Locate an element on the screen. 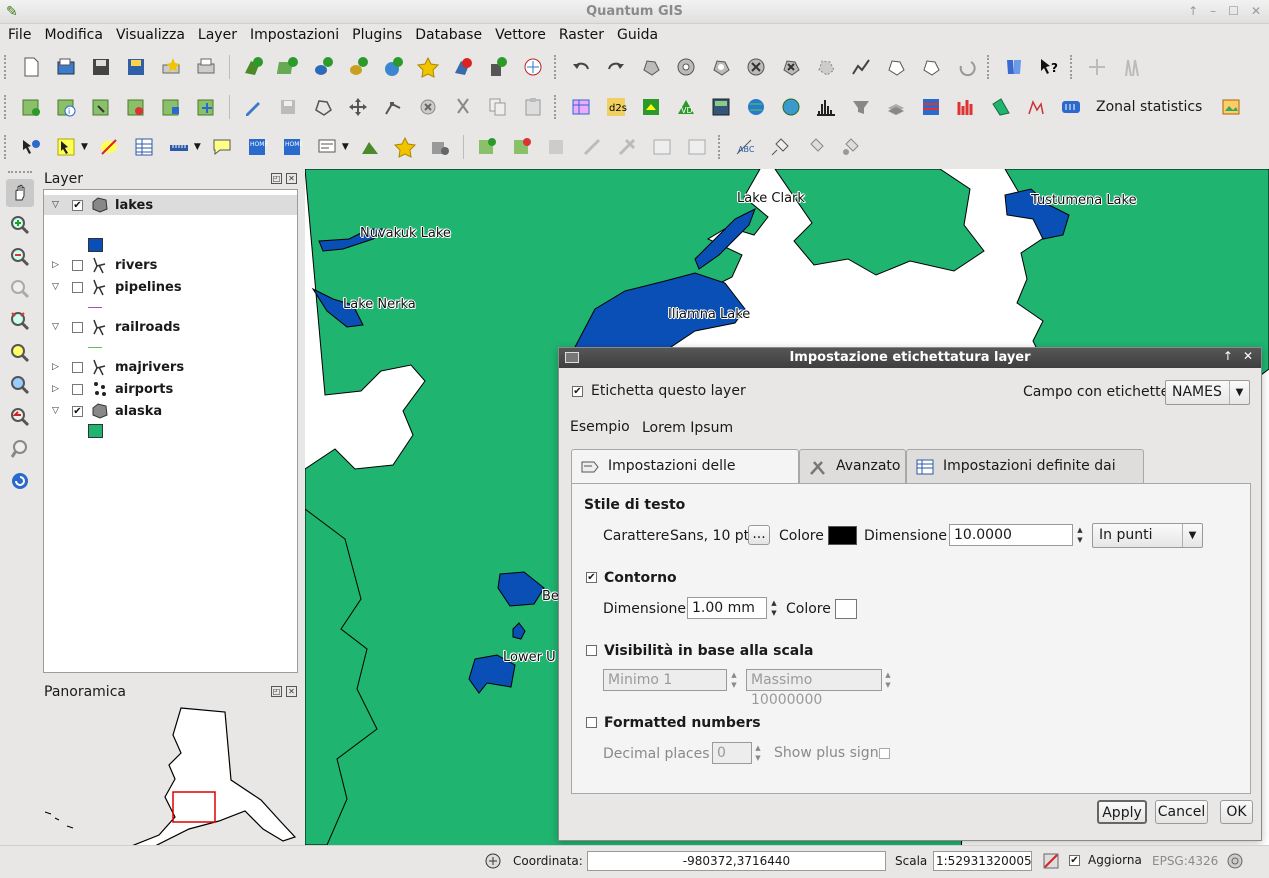 This screenshot has width=1269, height=878. buffer-size-stepper-icon: ▲ ▼ is located at coordinates (774, 609).